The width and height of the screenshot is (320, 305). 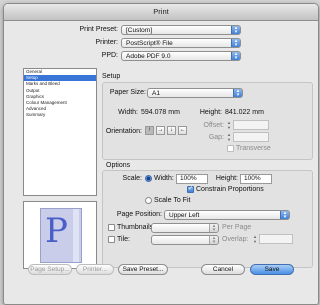 What do you see at coordinates (148, 200) in the screenshot?
I see `scale-to-fit-radio` at bounding box center [148, 200].